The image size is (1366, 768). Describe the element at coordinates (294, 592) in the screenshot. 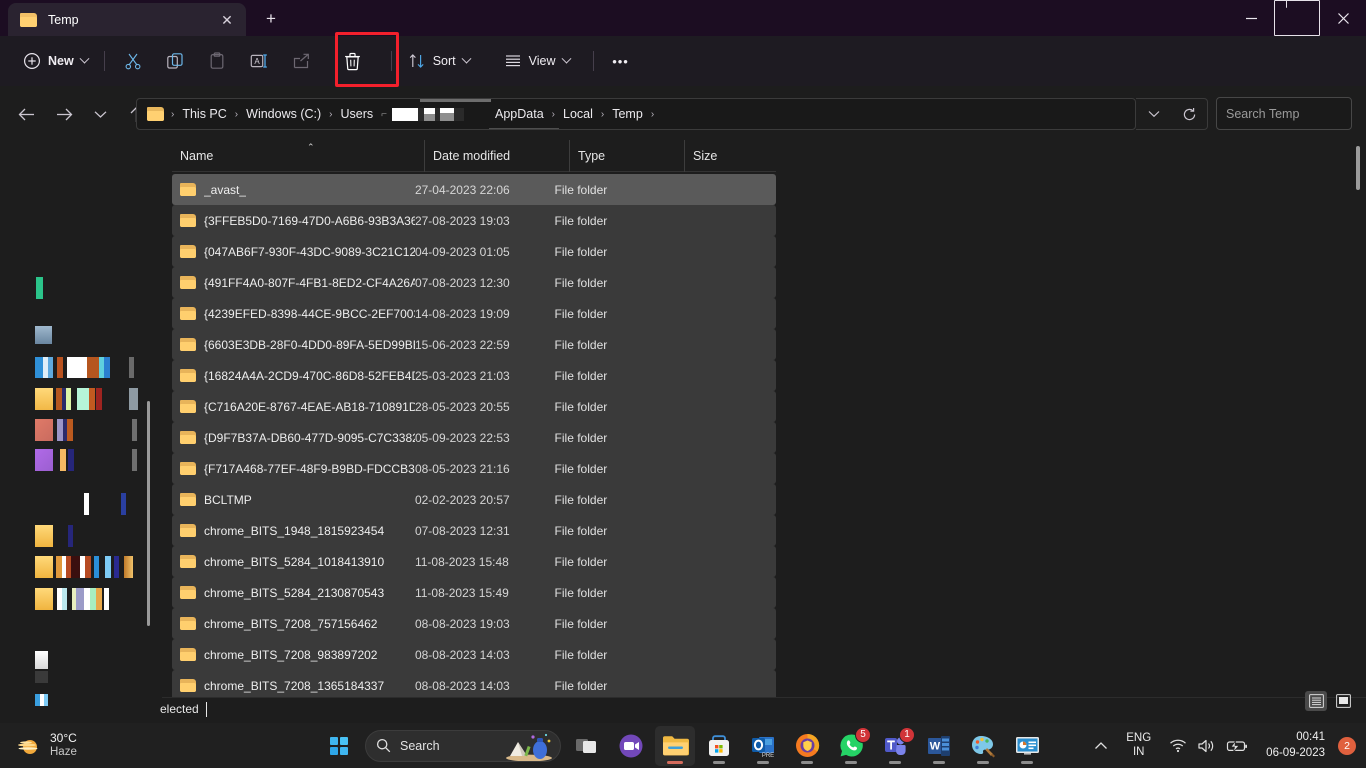

I see `file-name: chrome_BITS_5284_2130870543` at that location.